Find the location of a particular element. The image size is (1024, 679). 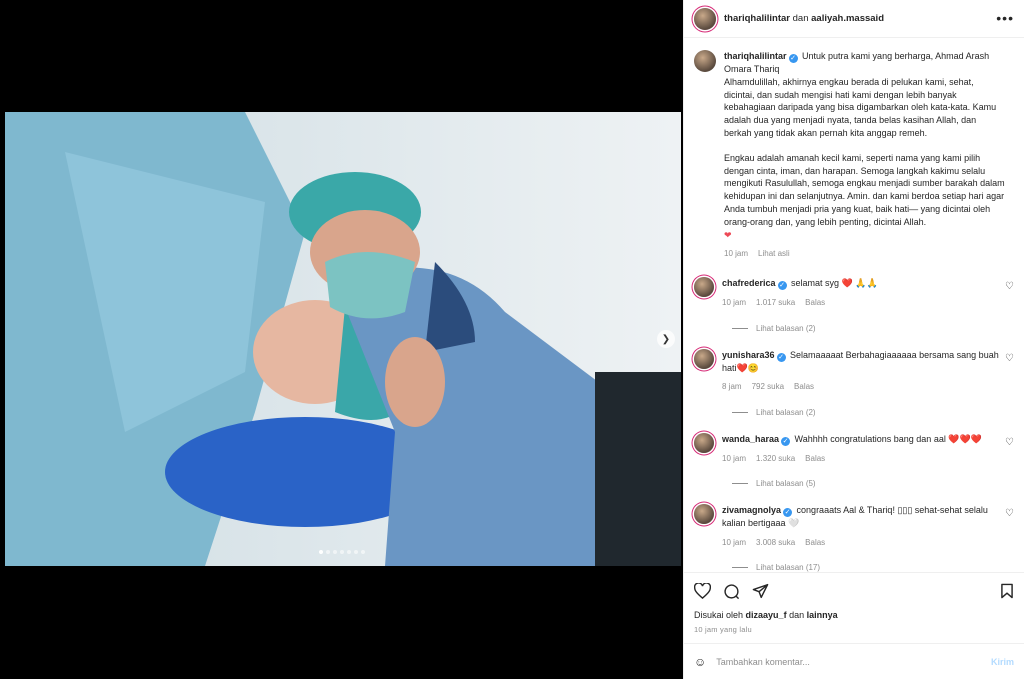

header-joiner: dan is located at coordinates (800, 18).